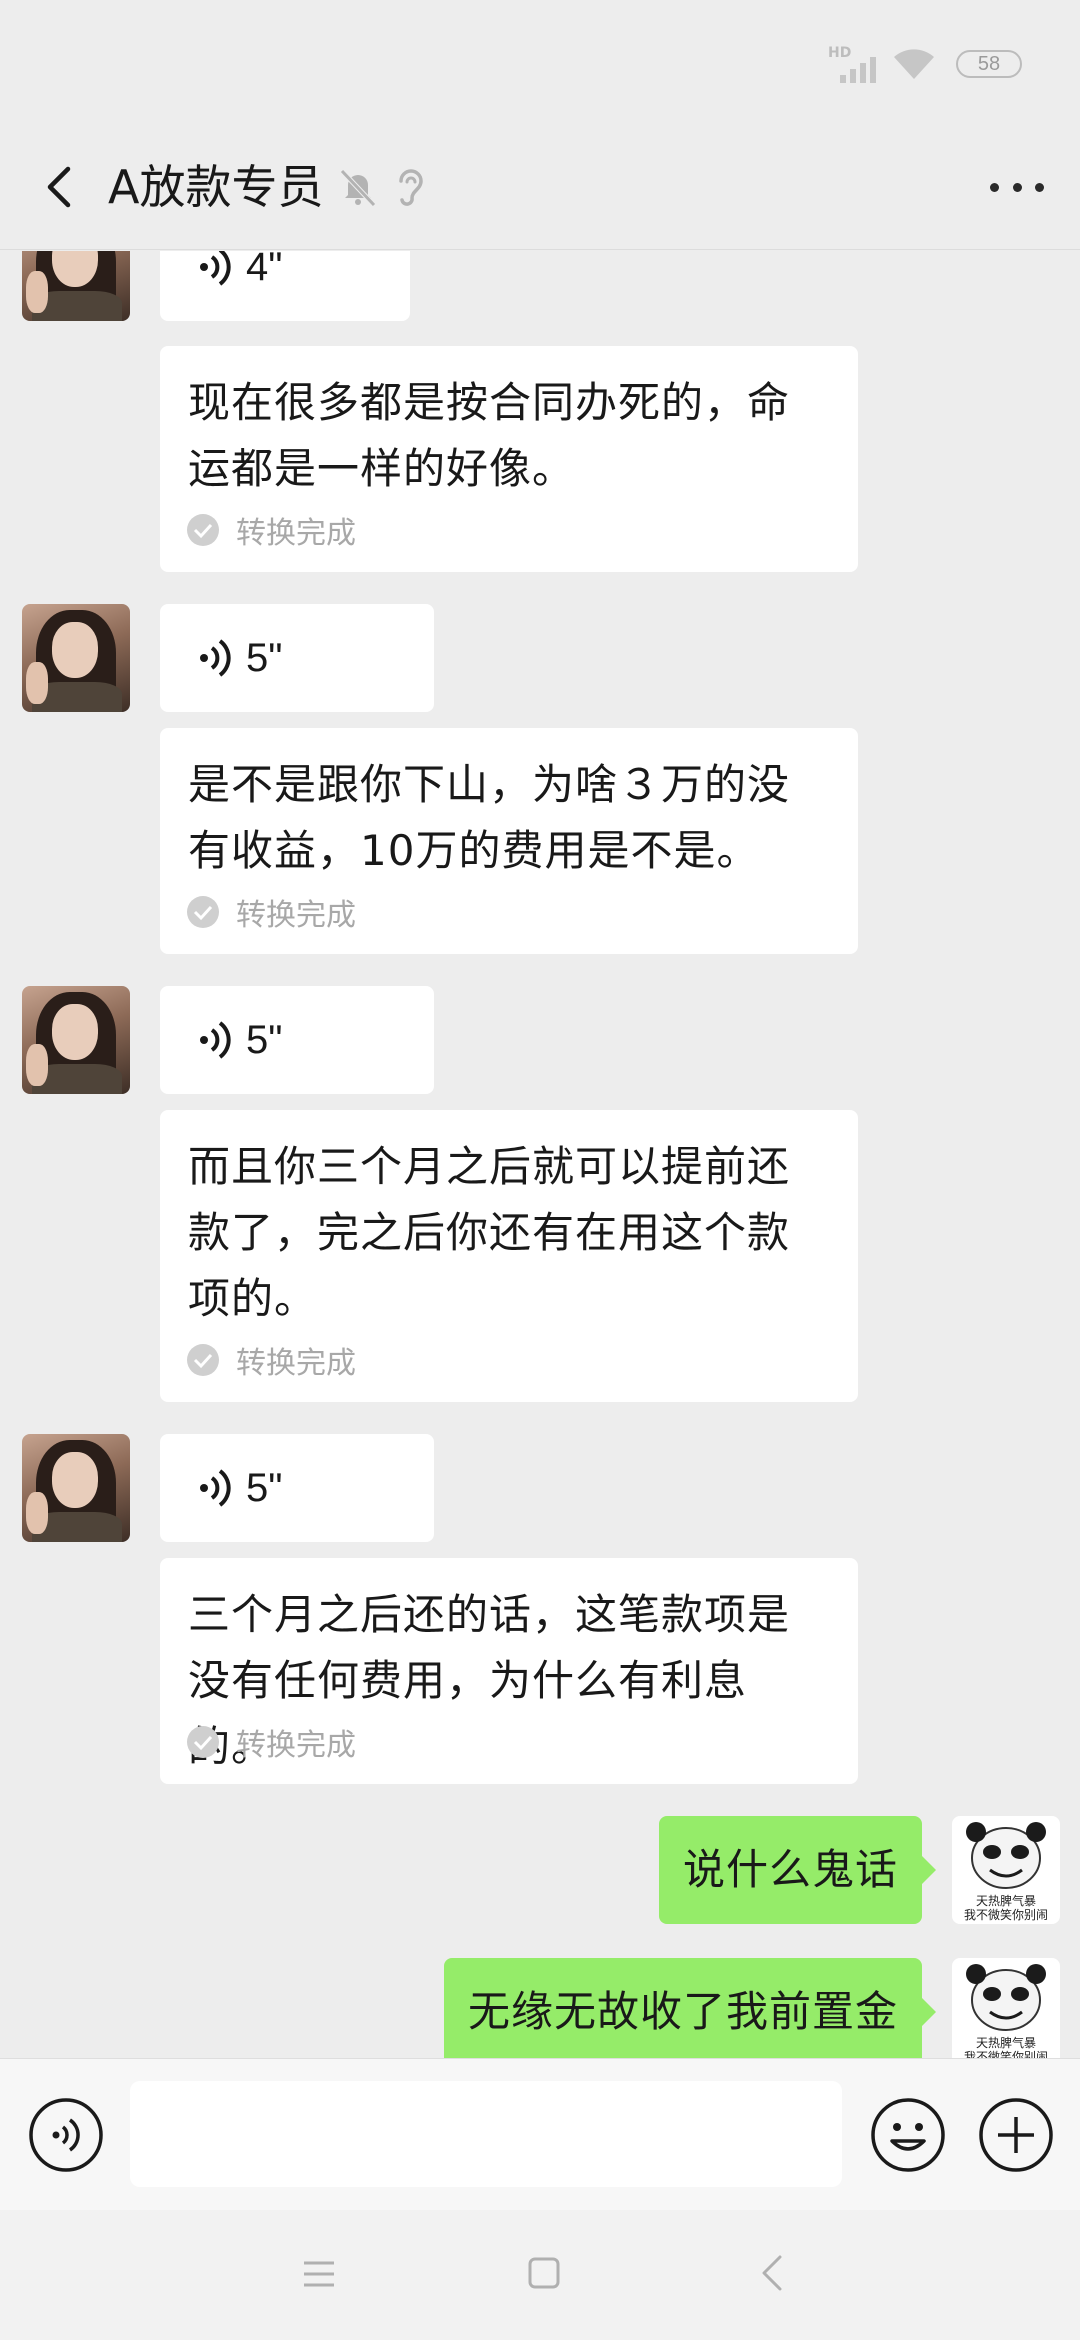 This screenshot has height=2340, width=1080. I want to click on my-message-bubble: 无缘无故收了我前置金, so click(690, 2008).